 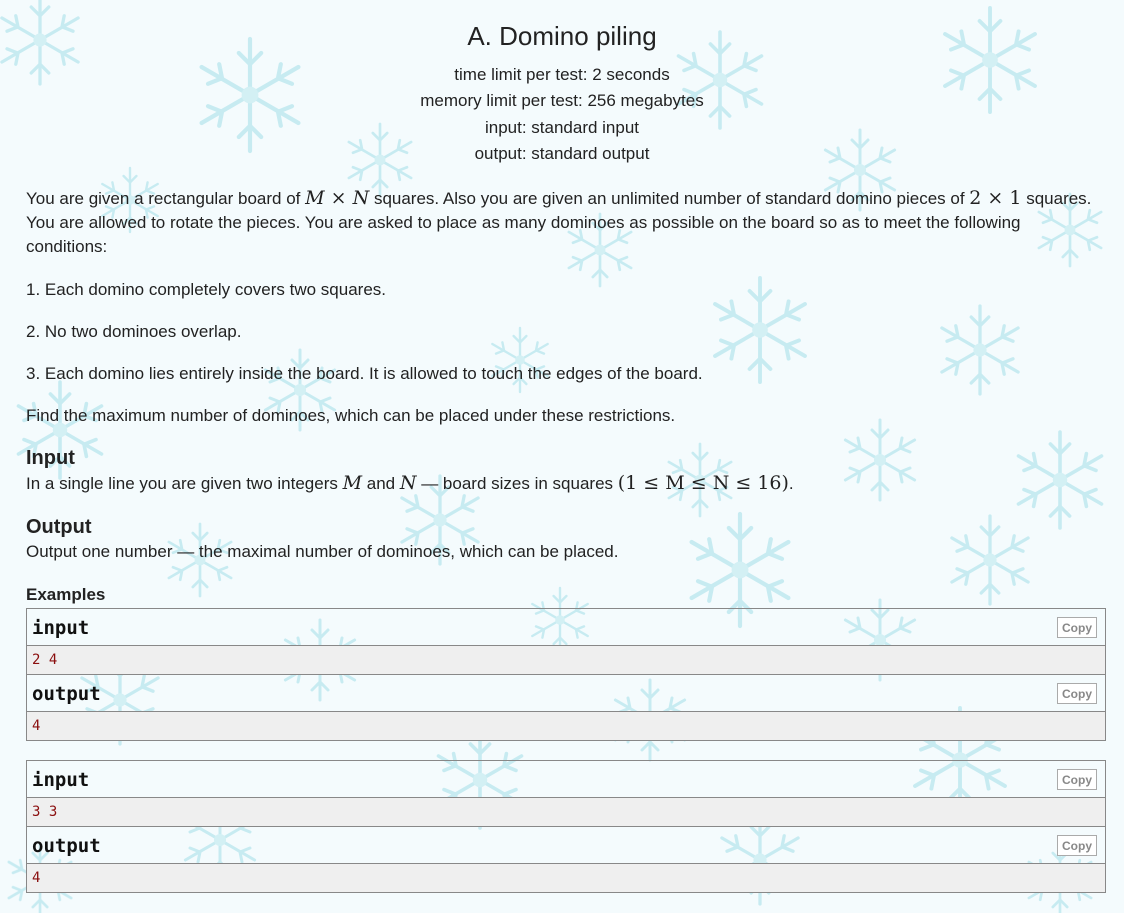 What do you see at coordinates (562, 153) in the screenshot?
I see `output-file: output: standard output` at bounding box center [562, 153].